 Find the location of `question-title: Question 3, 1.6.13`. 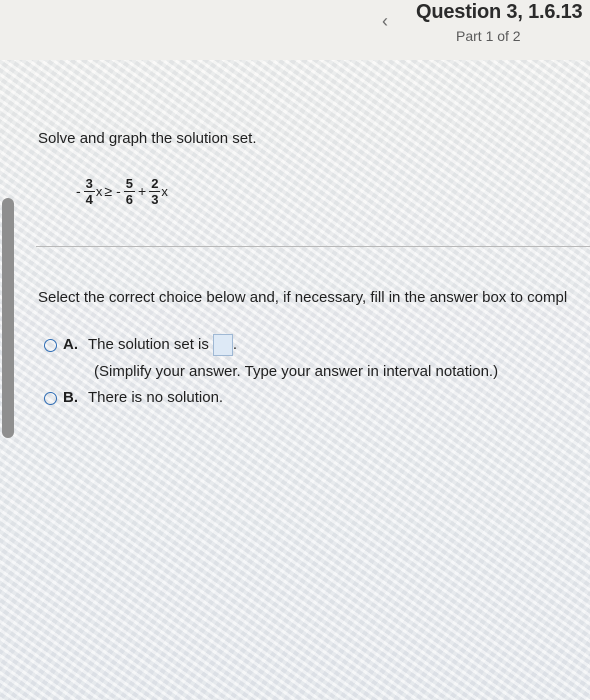

question-title: Question 3, 1.6.13 is located at coordinates (499, 12).